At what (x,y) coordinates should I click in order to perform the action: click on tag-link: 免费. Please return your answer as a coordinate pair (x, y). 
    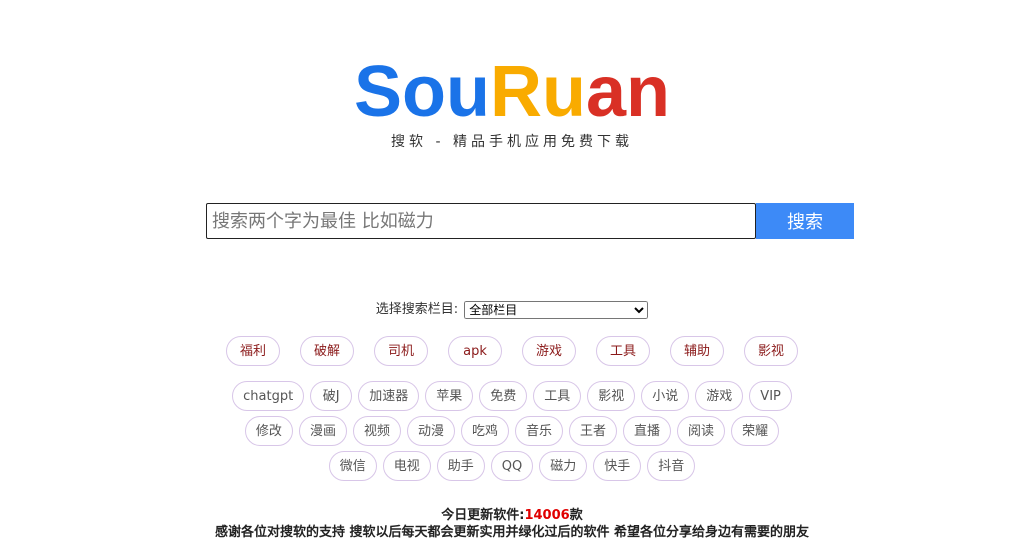
    Looking at the image, I should click on (503, 396).